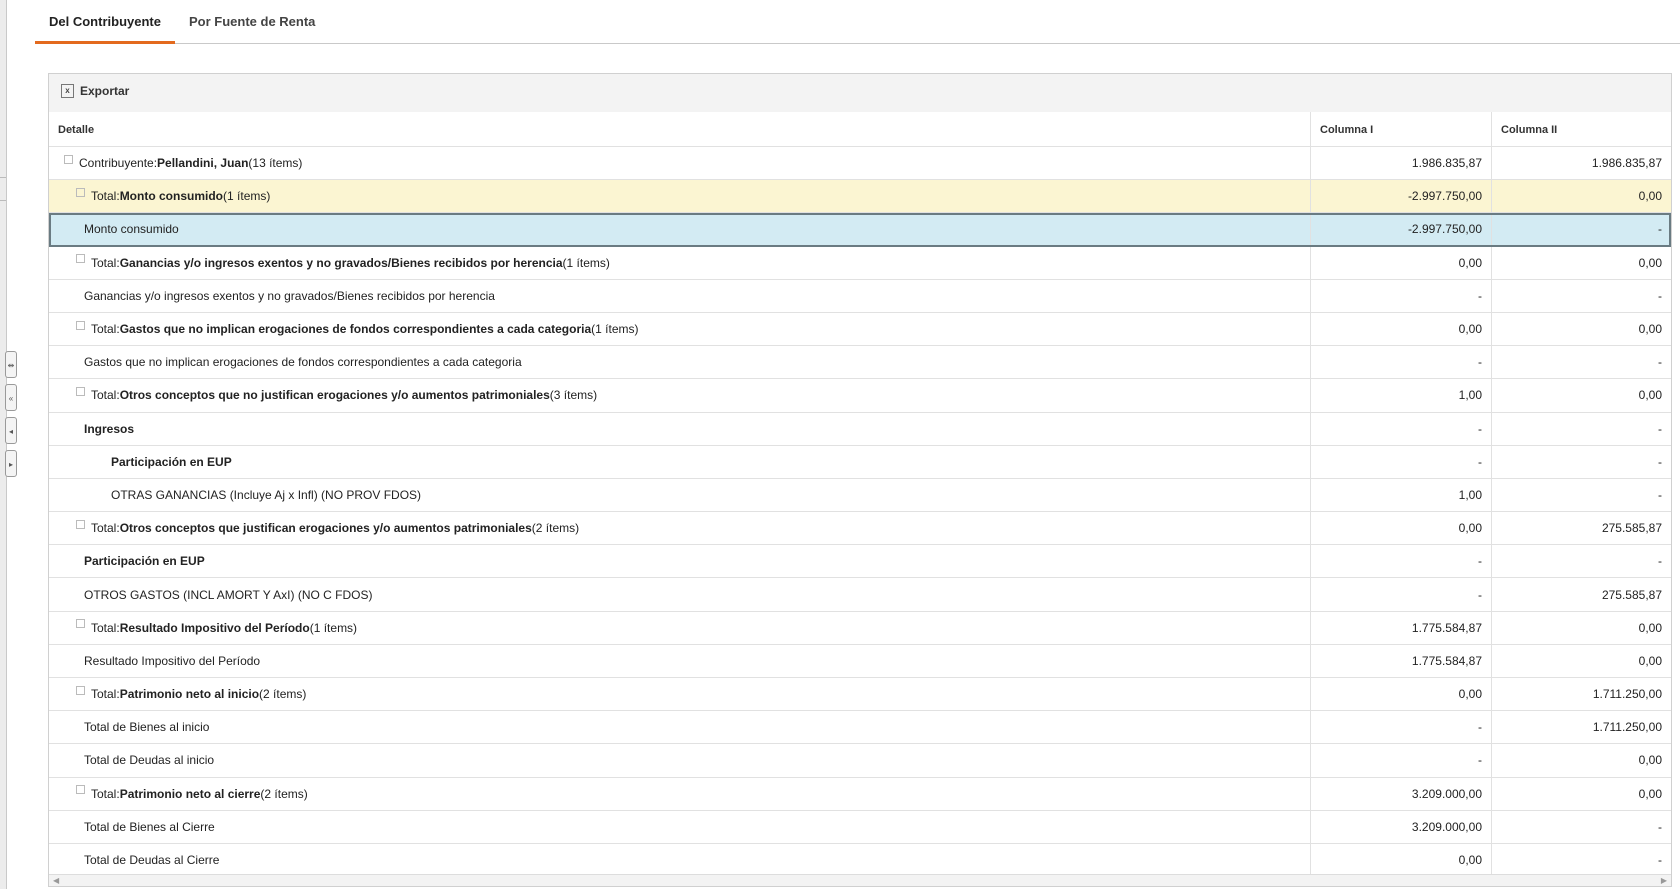 The height and width of the screenshot is (889, 1680). What do you see at coordinates (573, 395) in the screenshot?
I see `row-count: (3 ítems)` at bounding box center [573, 395].